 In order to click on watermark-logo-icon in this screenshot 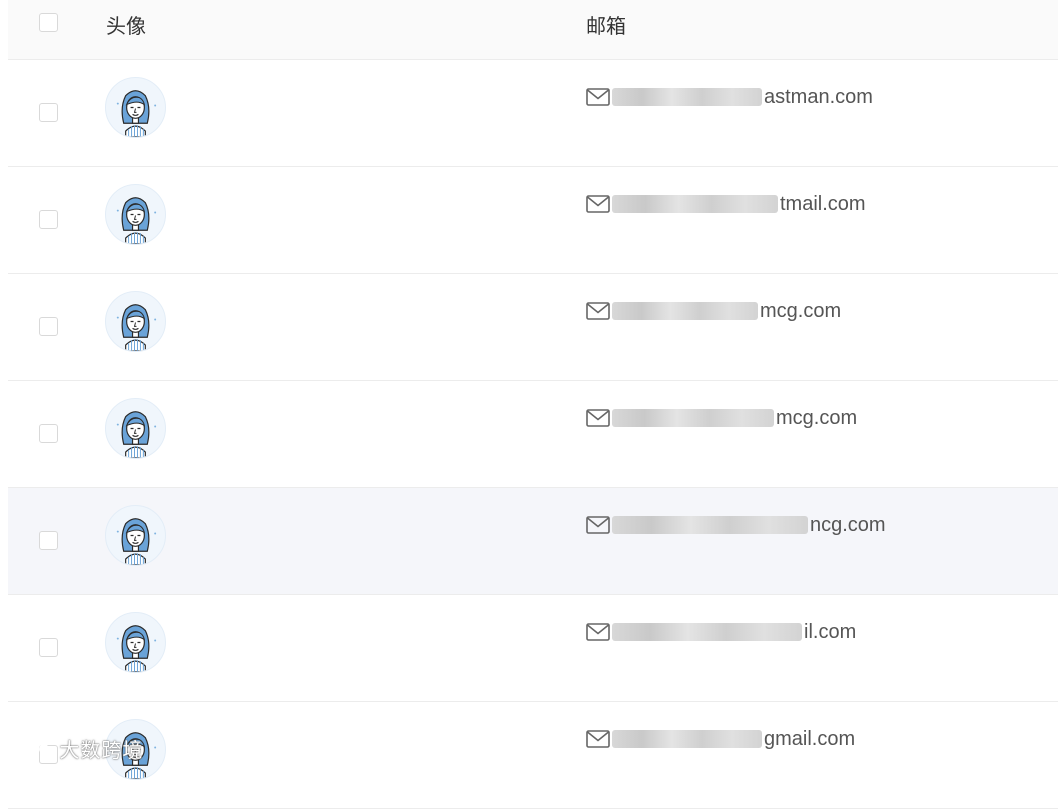, I will do `click(29, 751)`.